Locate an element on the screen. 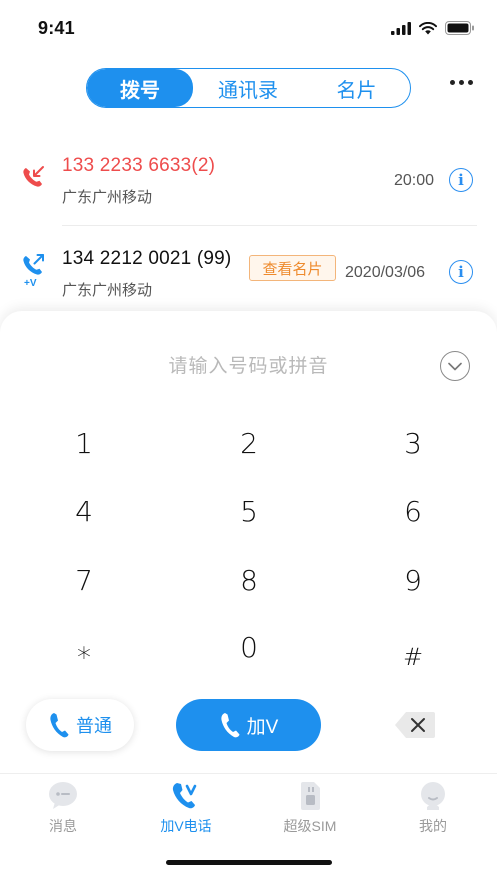 This screenshot has height=883, width=497. key-hash: # is located at coordinates (413, 657).